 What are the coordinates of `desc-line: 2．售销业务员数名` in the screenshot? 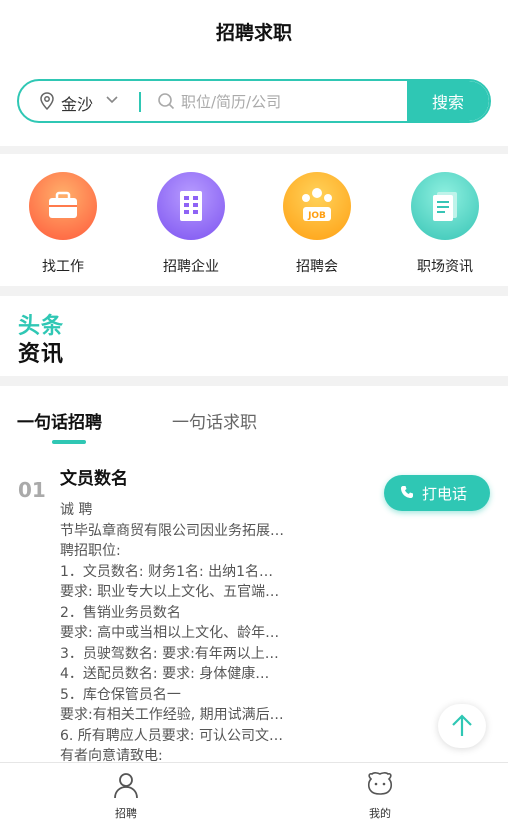 It's located at (120, 612).